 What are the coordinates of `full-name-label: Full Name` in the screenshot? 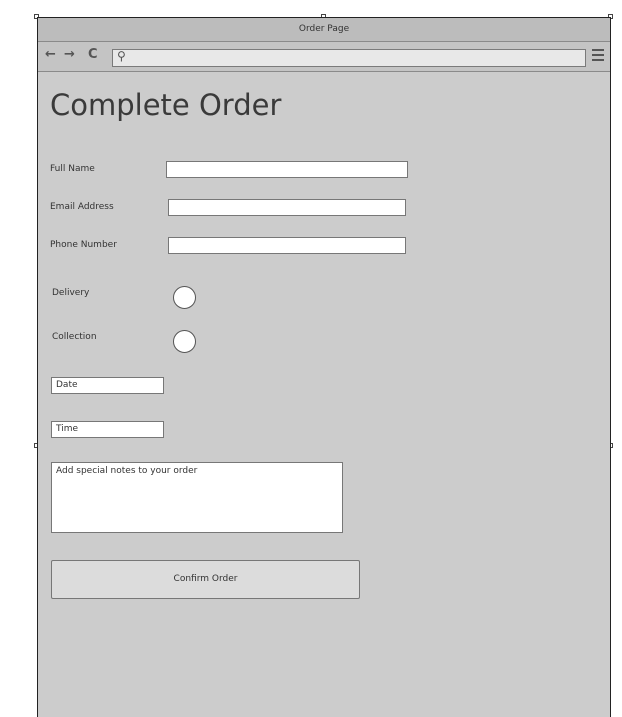 It's located at (72, 169).